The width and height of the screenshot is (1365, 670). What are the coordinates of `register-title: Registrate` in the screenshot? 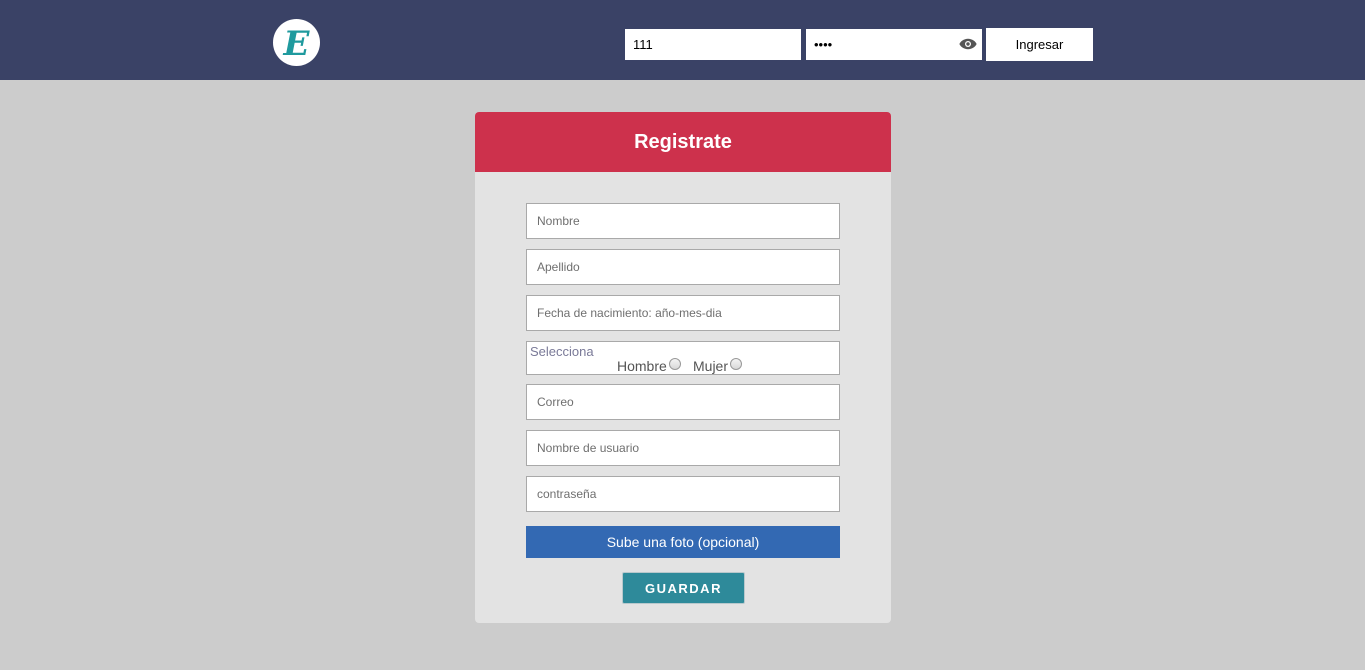 It's located at (683, 141).